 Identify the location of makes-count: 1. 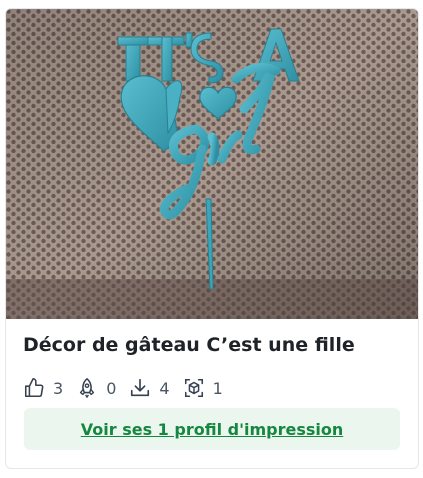
(217, 388).